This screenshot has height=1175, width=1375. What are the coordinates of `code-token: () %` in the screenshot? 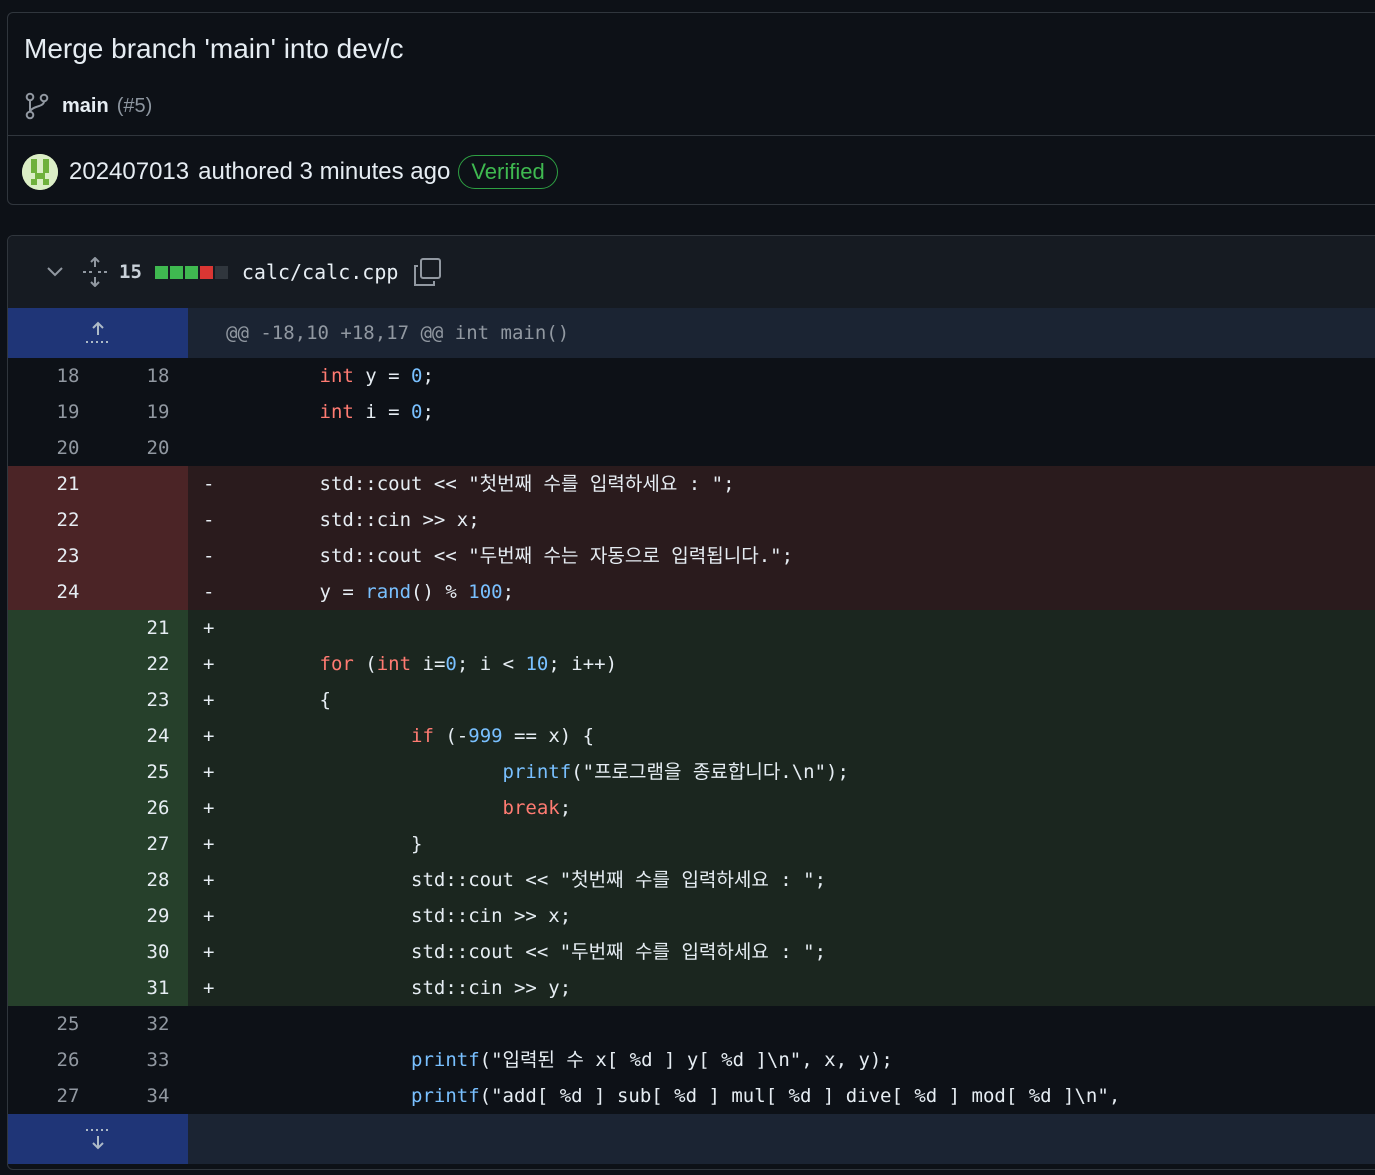 It's located at (440, 592).